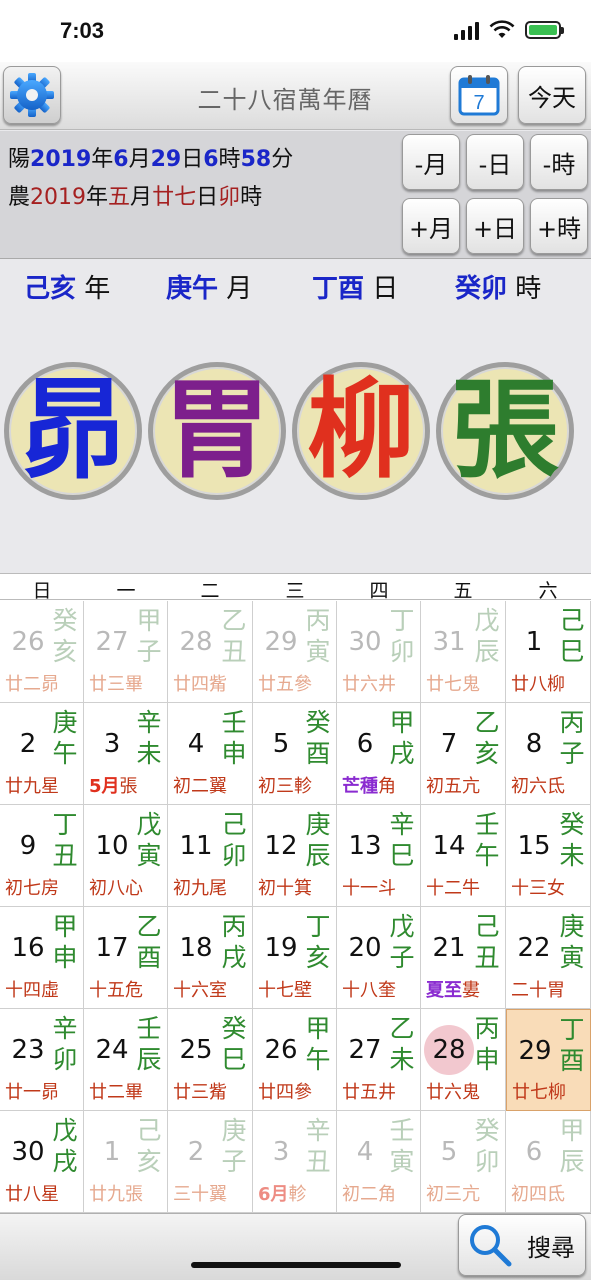  What do you see at coordinates (556, 888) in the screenshot?
I see `day-mansion-label: 女` at bounding box center [556, 888].